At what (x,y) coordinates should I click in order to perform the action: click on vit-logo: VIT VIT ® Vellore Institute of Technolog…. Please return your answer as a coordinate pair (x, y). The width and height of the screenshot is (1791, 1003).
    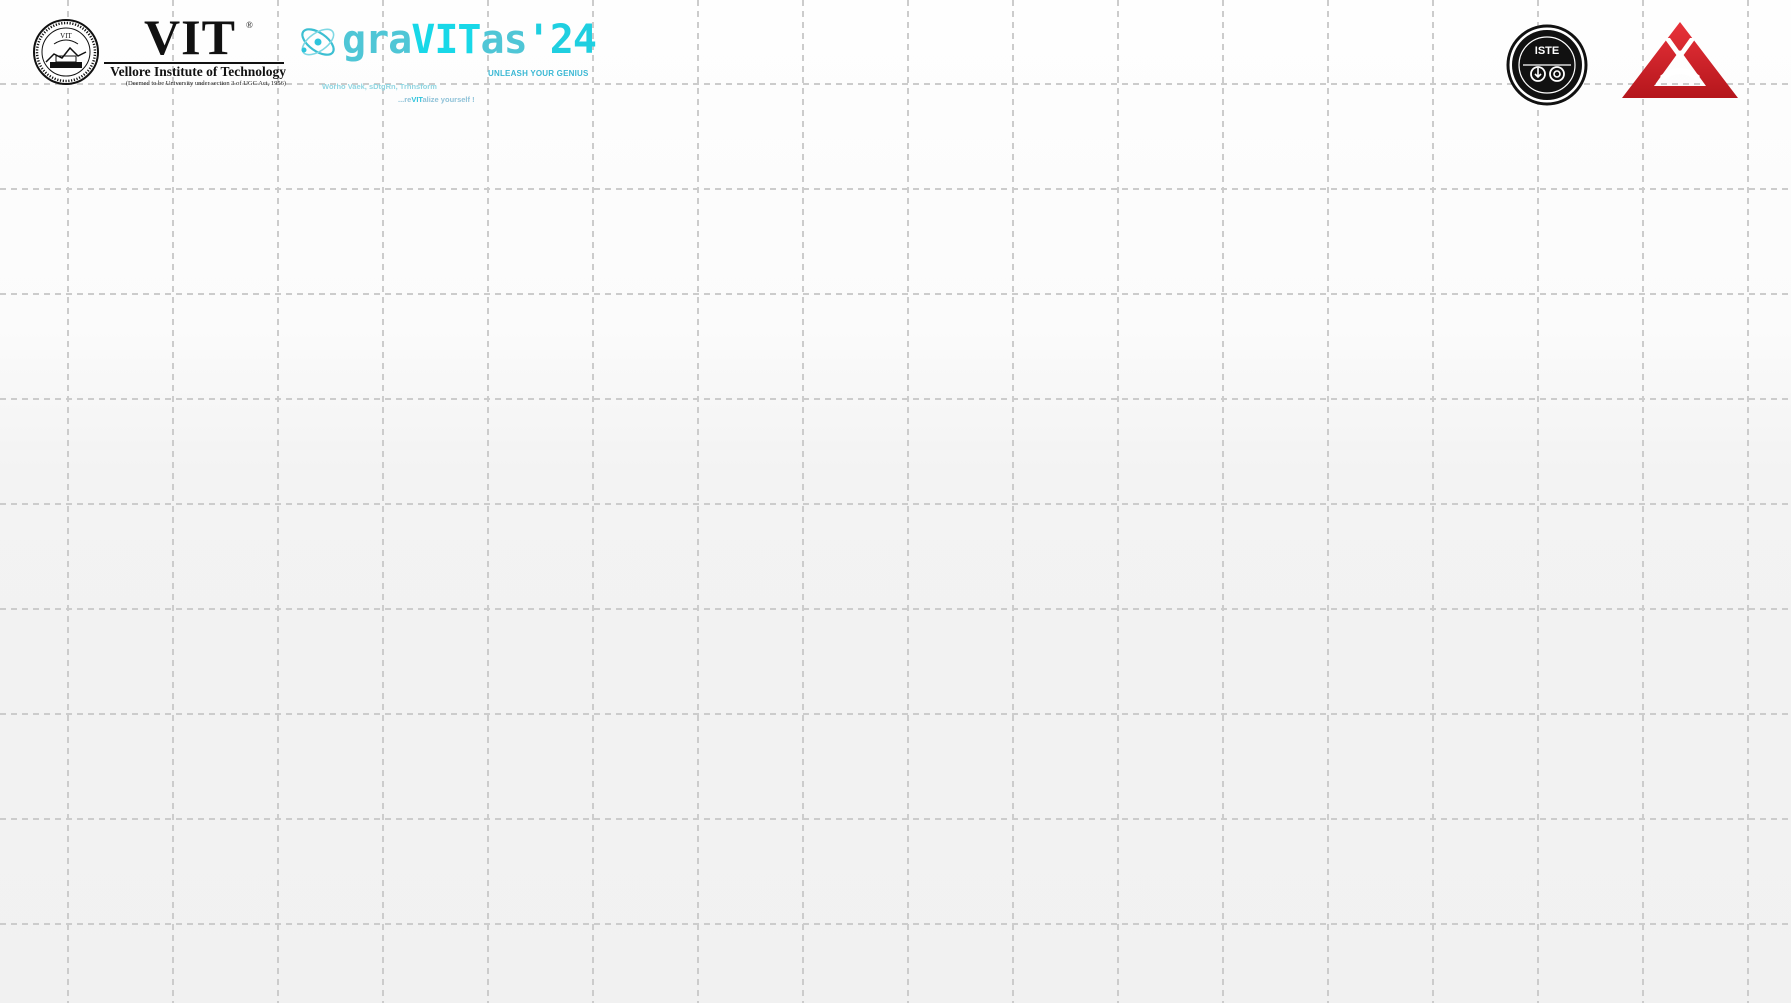
    Looking at the image, I should click on (159, 51).